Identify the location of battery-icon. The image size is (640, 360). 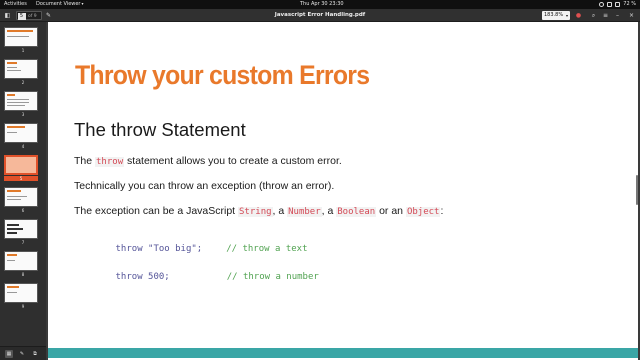
(618, 4).